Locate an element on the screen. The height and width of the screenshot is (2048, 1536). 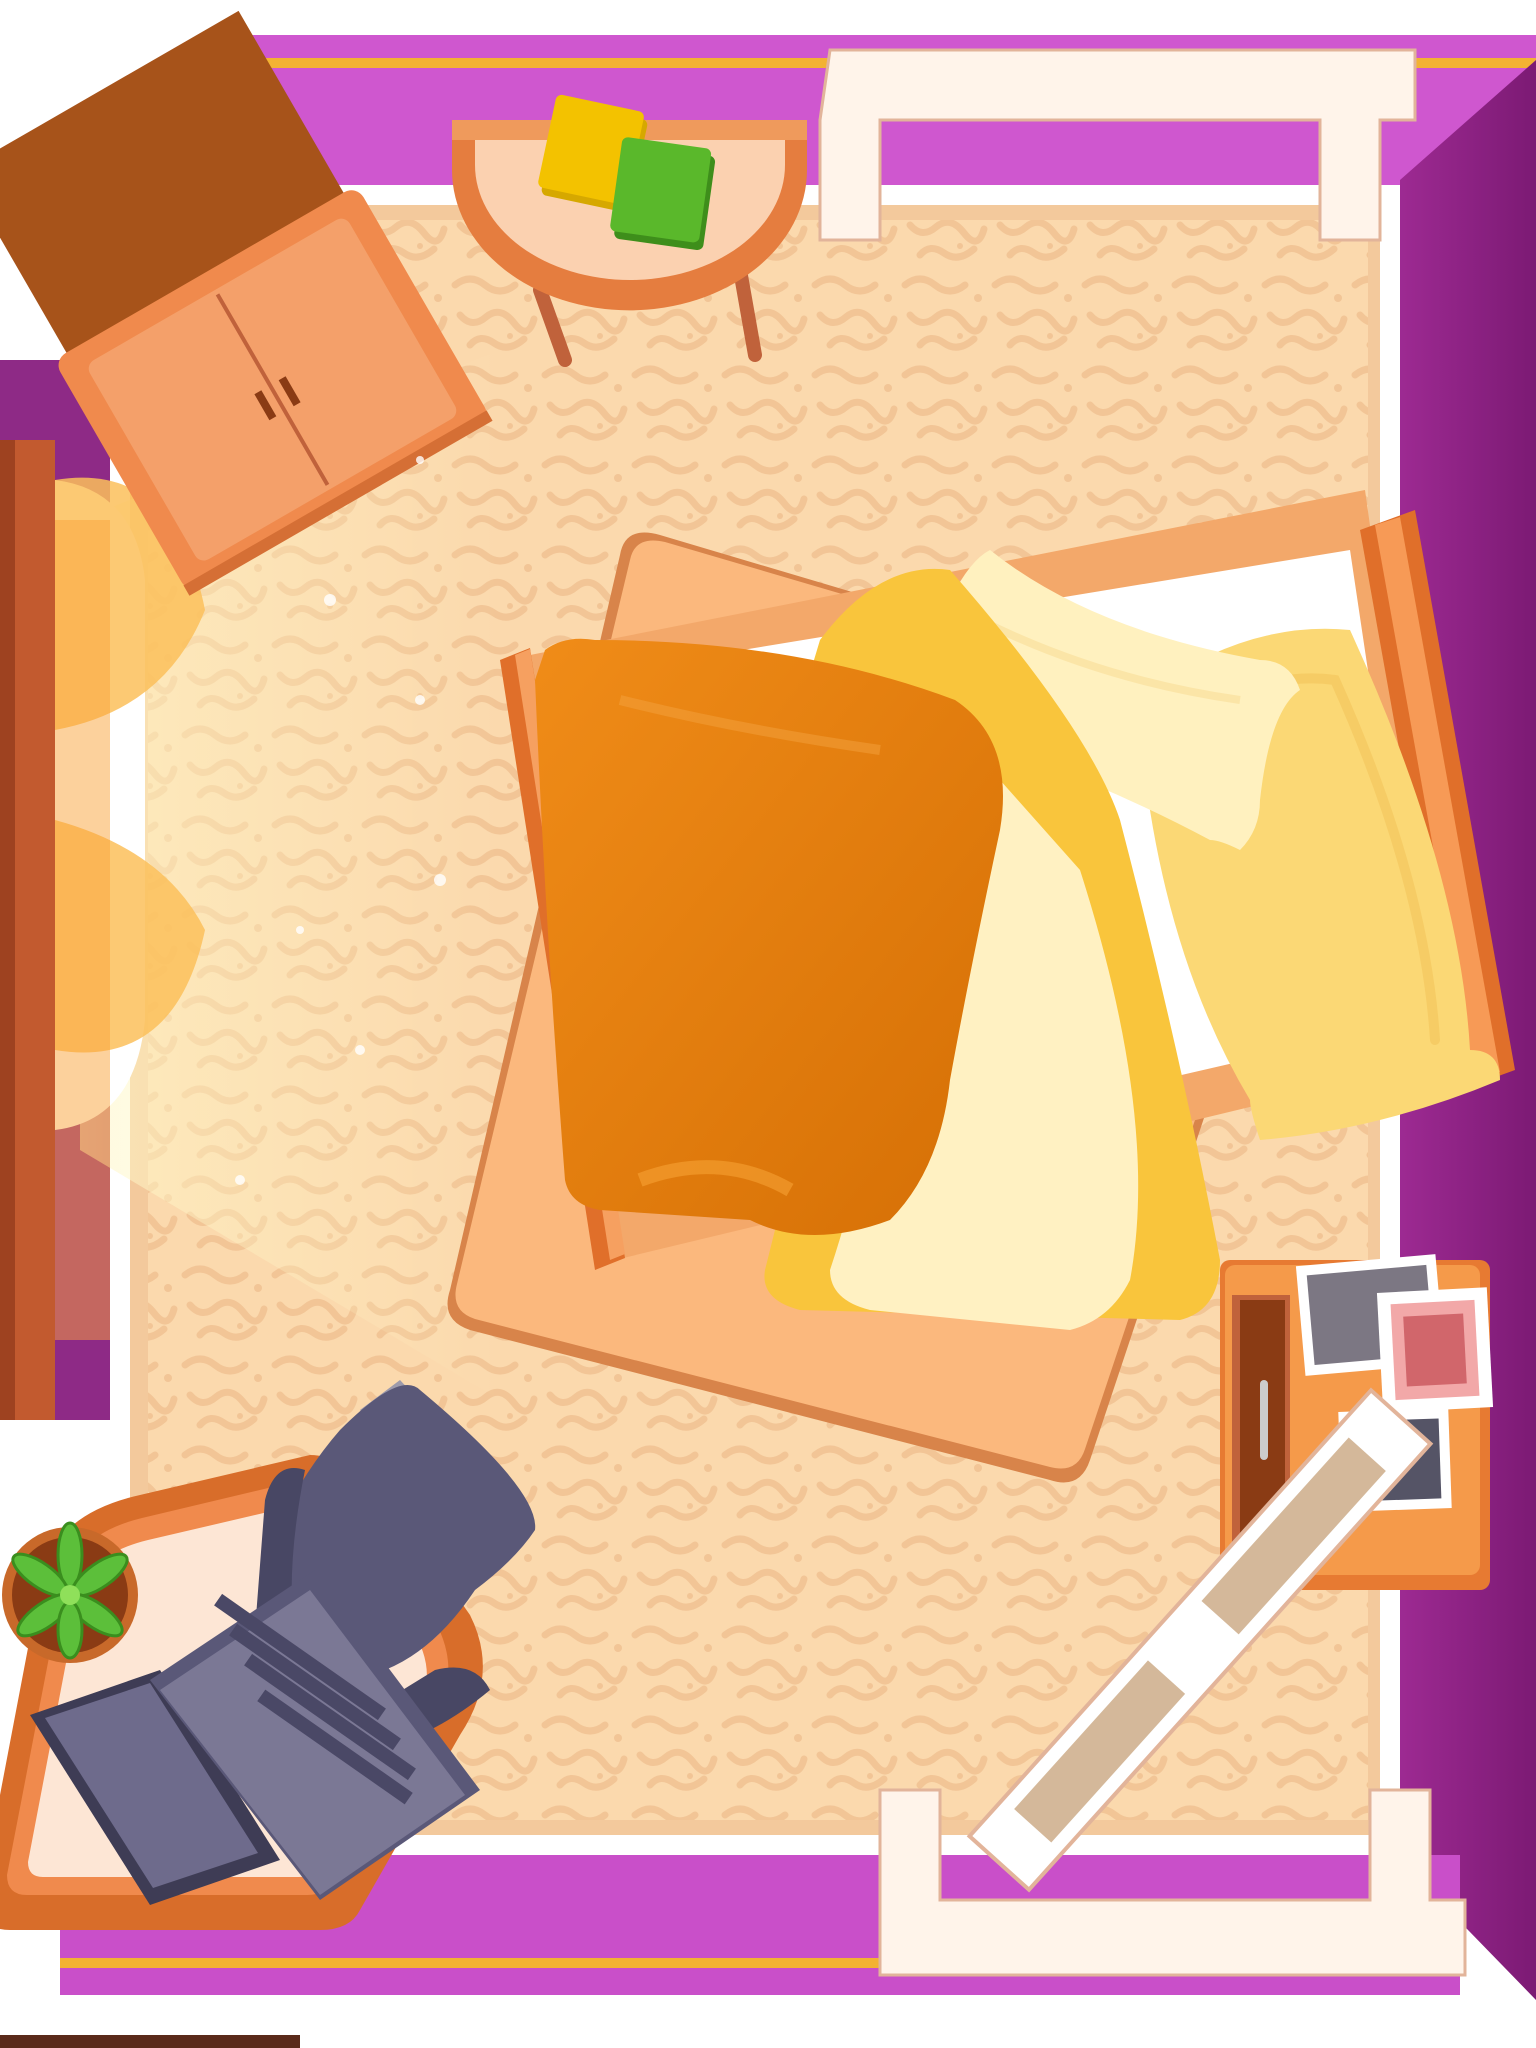
book-green is located at coordinates (663, 194).